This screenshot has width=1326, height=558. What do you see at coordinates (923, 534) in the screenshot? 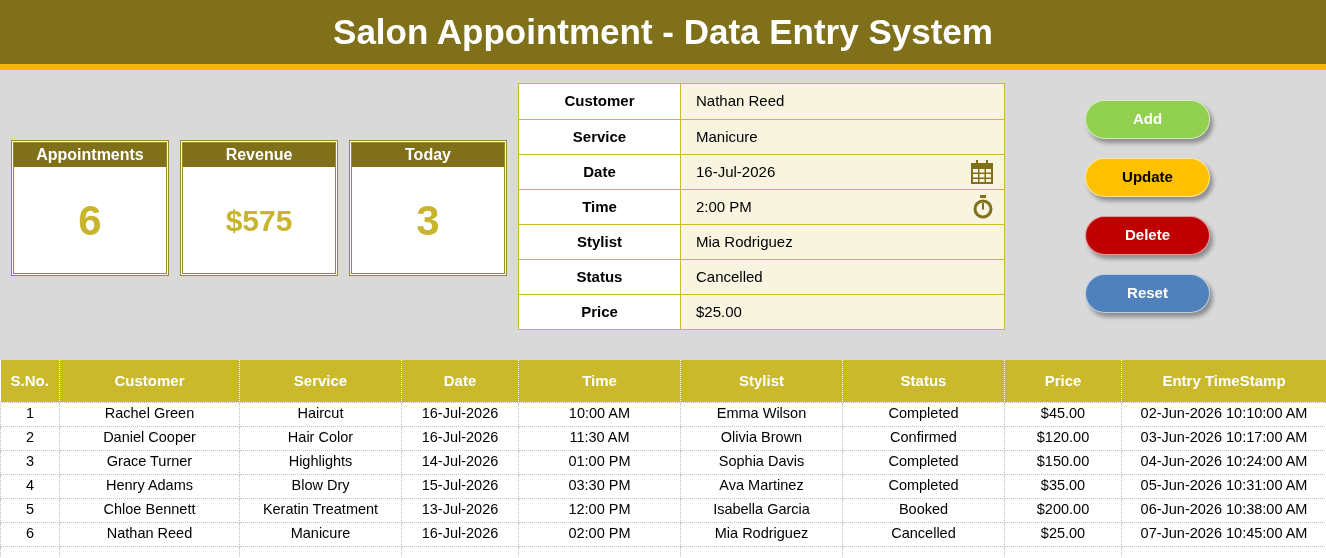
I see `table-cell: Cancelled` at bounding box center [923, 534].